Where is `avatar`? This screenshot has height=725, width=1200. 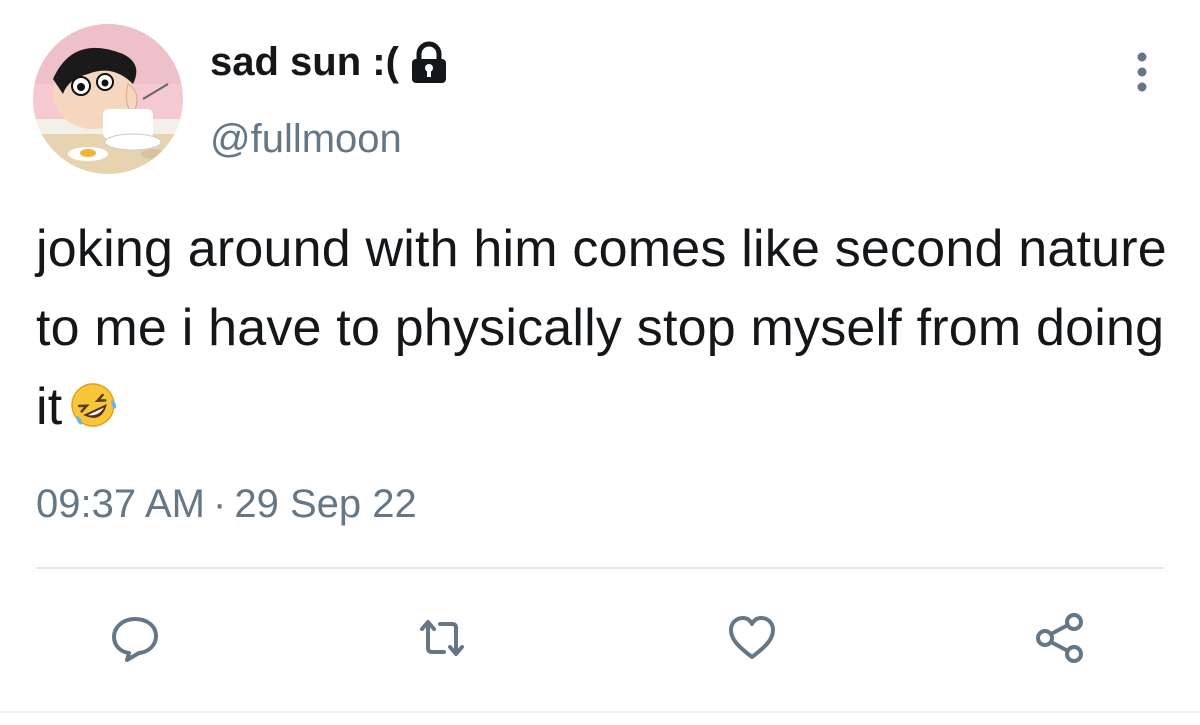 avatar is located at coordinates (108, 99).